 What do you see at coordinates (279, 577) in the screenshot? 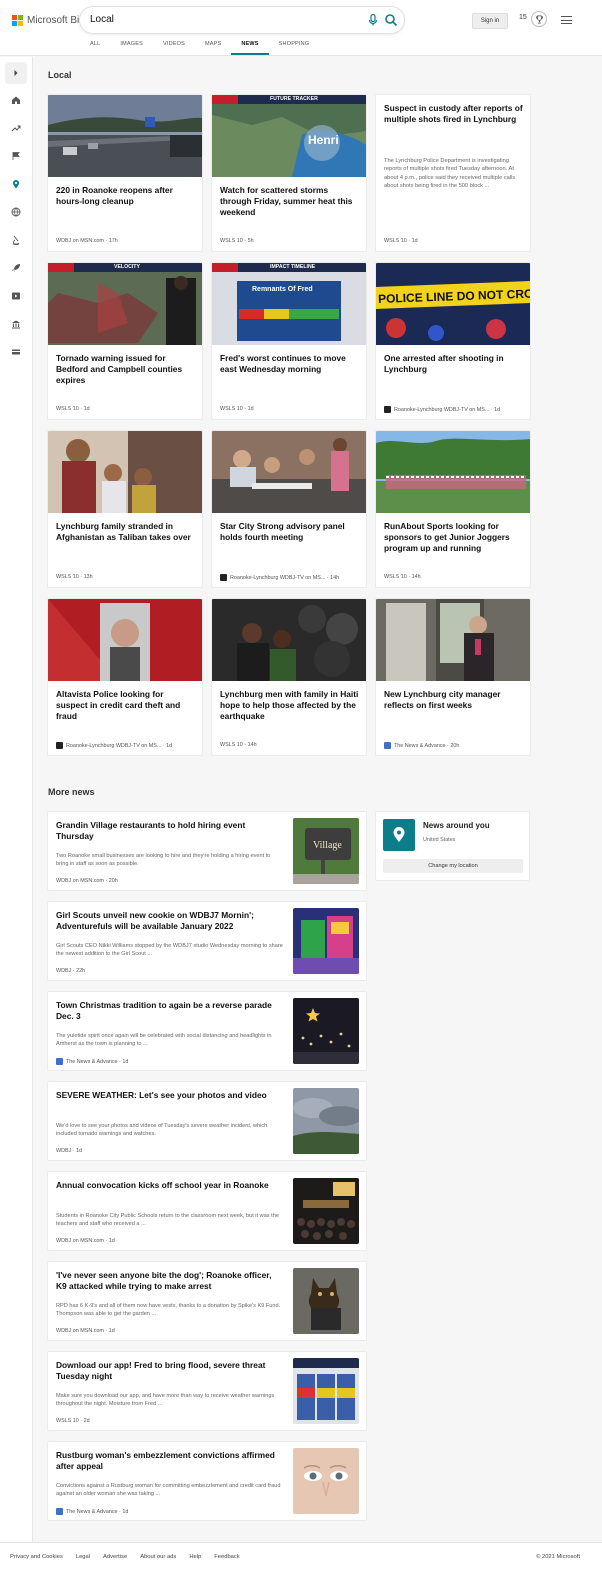
I see `card-source: Roanoke-Lynchburg WDBJ-TV on MS... · 14h` at bounding box center [279, 577].